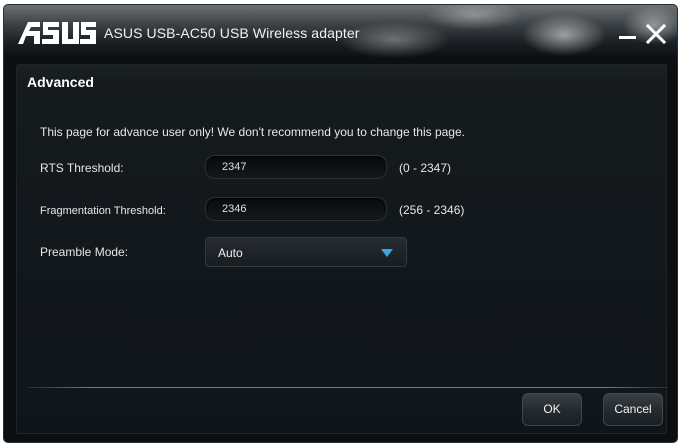 This screenshot has width=680, height=446. What do you see at coordinates (57, 33) in the screenshot?
I see `asus-logo` at bounding box center [57, 33].